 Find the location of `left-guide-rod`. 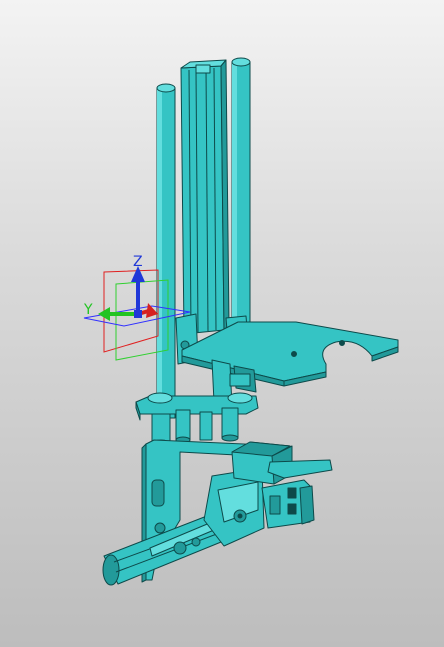

left-guide-rod is located at coordinates (166, 251).